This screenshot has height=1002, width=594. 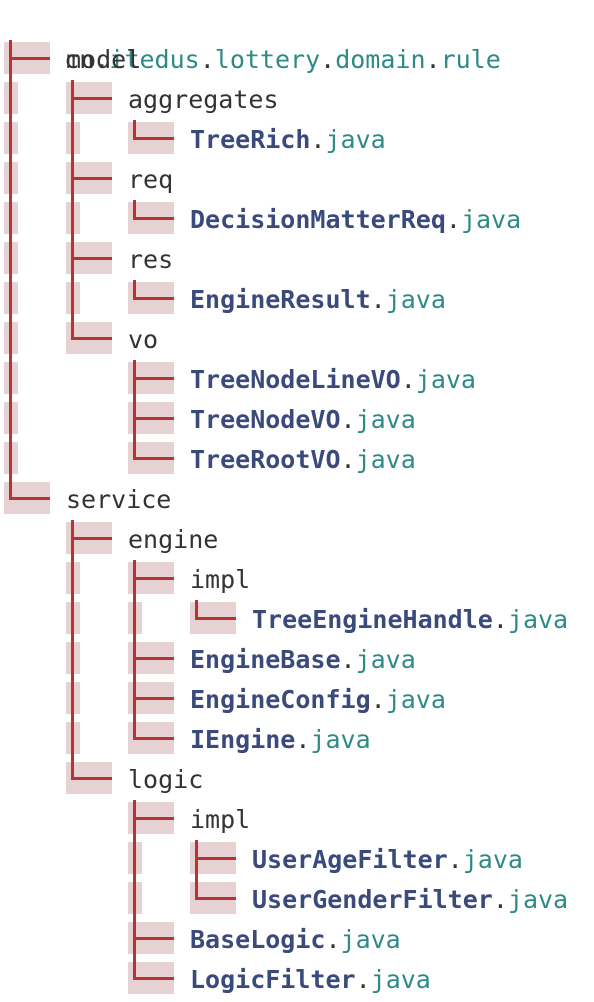 I want to click on tree-file-row: UserGenderFilter.java, so click(x=299, y=900).